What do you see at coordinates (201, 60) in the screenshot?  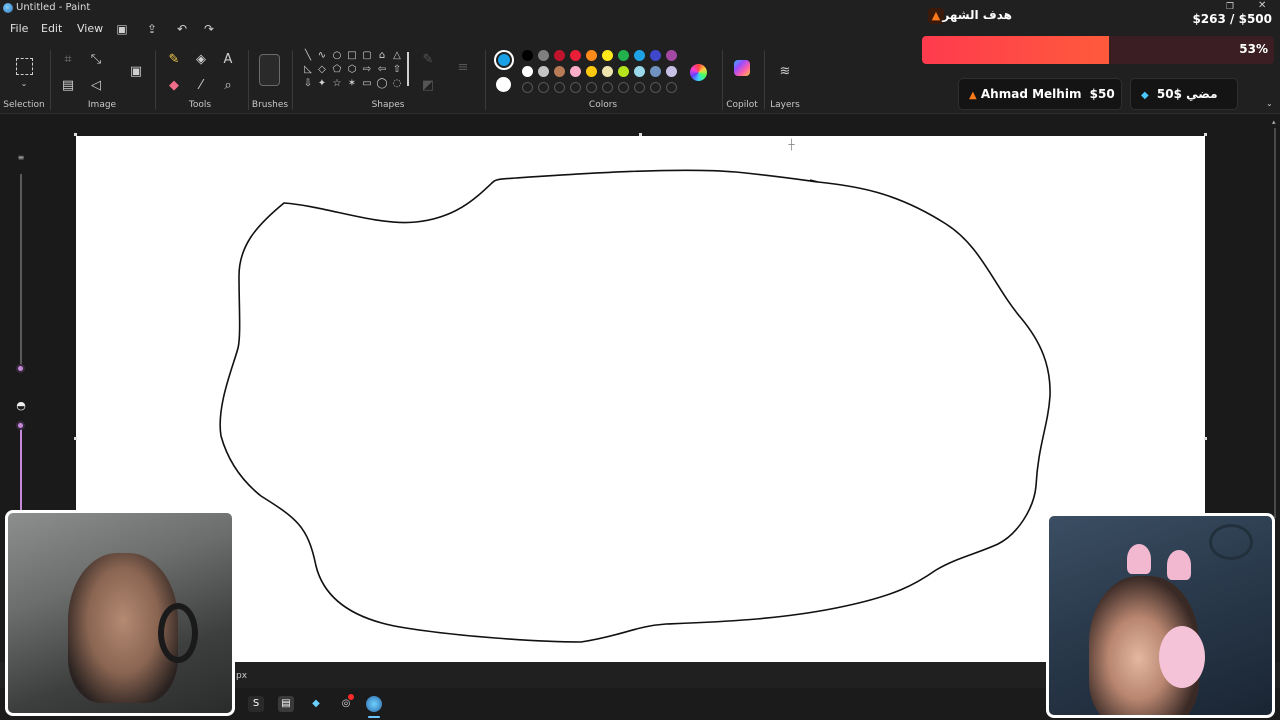 I see `fill-icon: ◈` at bounding box center [201, 60].